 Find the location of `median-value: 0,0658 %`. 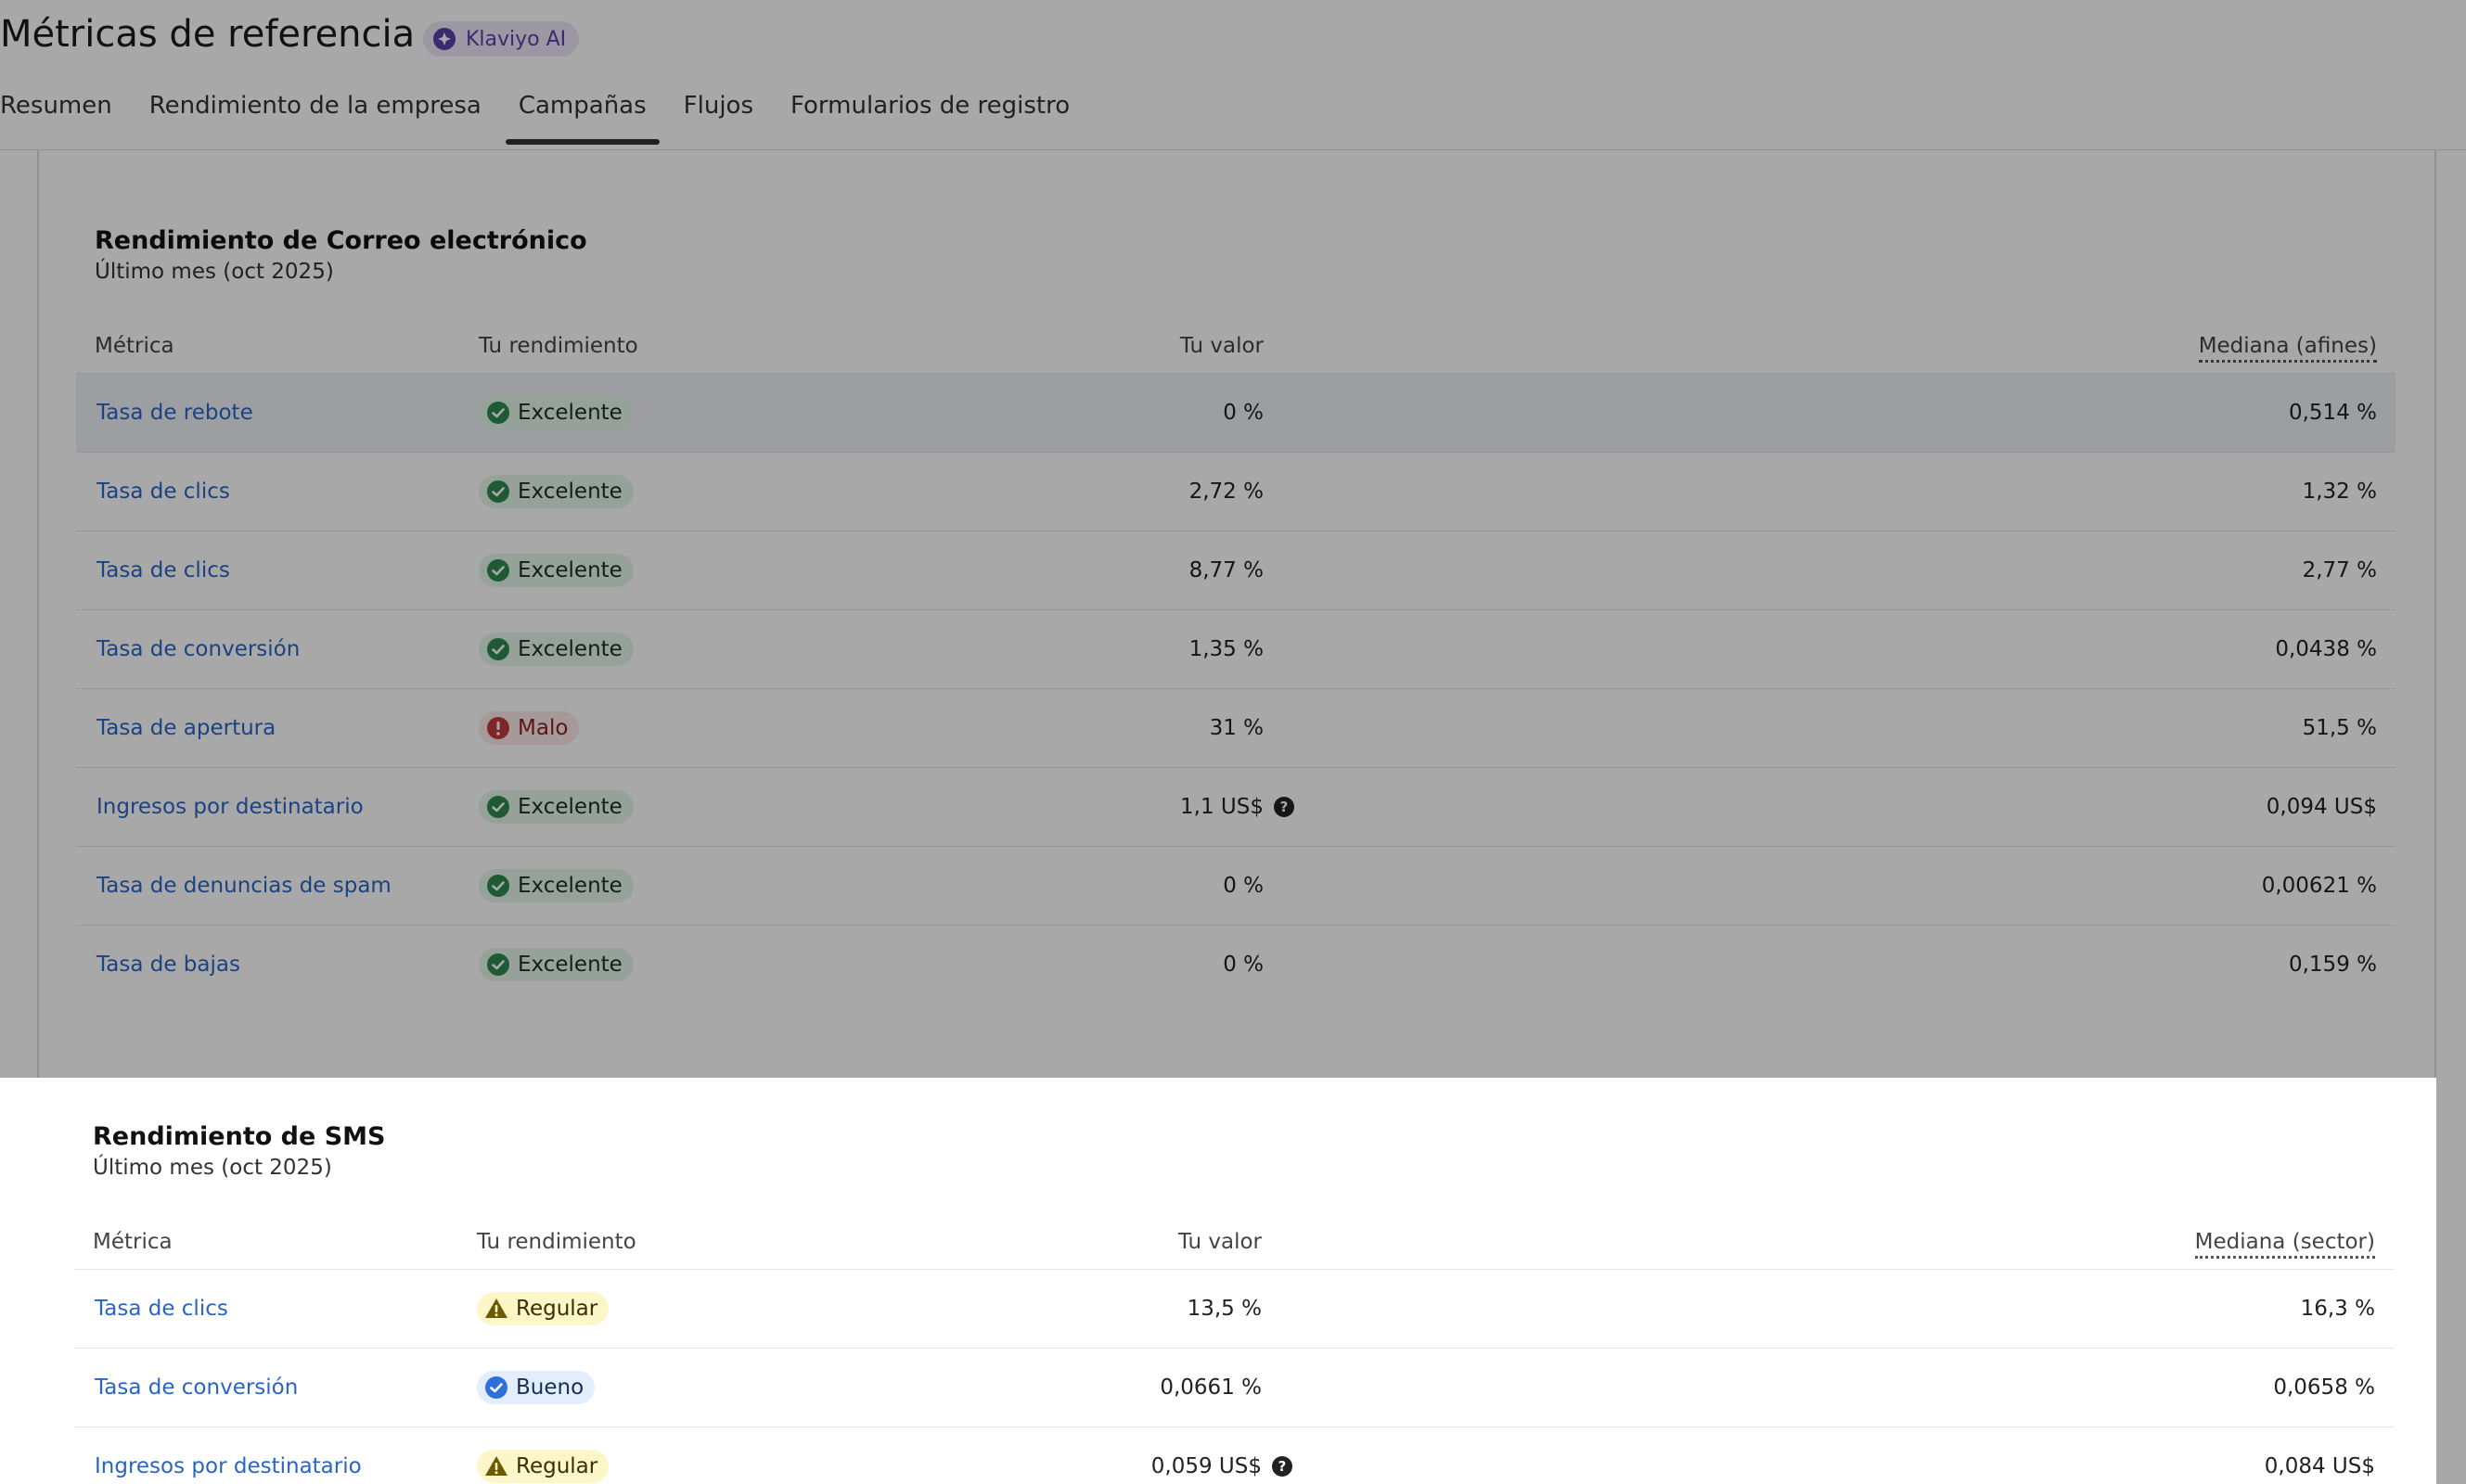

median-value: 0,0658 % is located at coordinates (2324, 1387).